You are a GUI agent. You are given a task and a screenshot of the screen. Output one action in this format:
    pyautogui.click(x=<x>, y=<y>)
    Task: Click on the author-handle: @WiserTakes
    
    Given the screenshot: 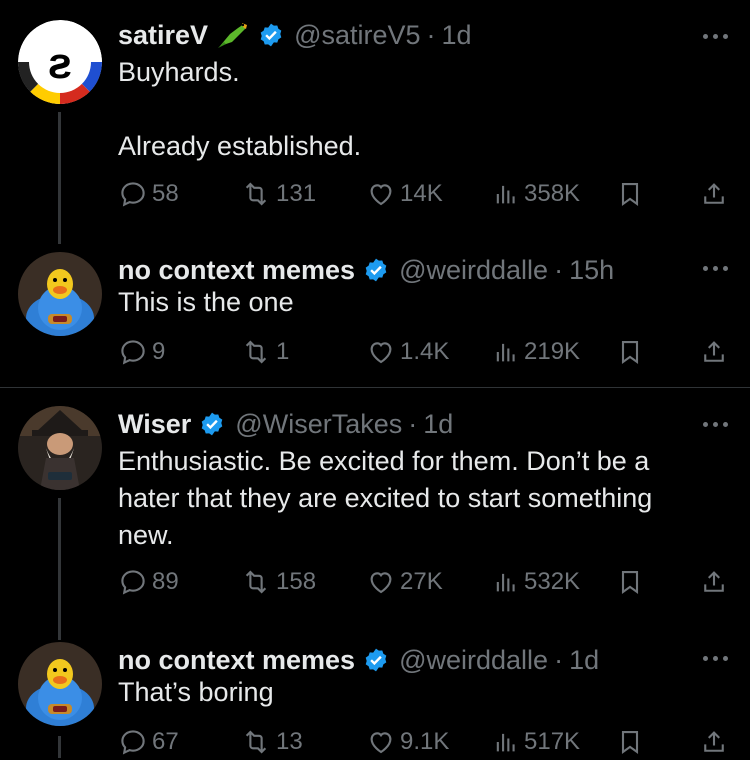 What is the action you would take?
    pyautogui.click(x=318, y=424)
    